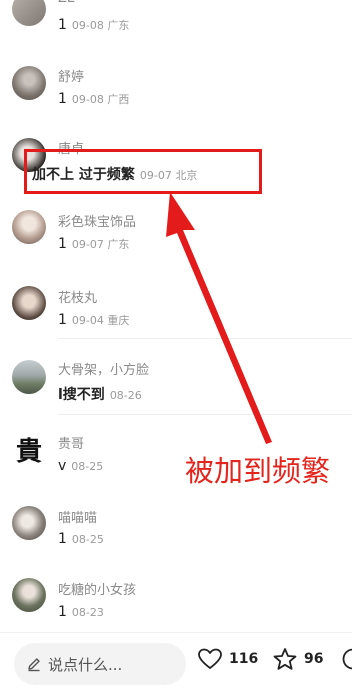 This screenshot has width=352, height=694. What do you see at coordinates (34, 664) in the screenshot?
I see `pencil-icon` at bounding box center [34, 664].